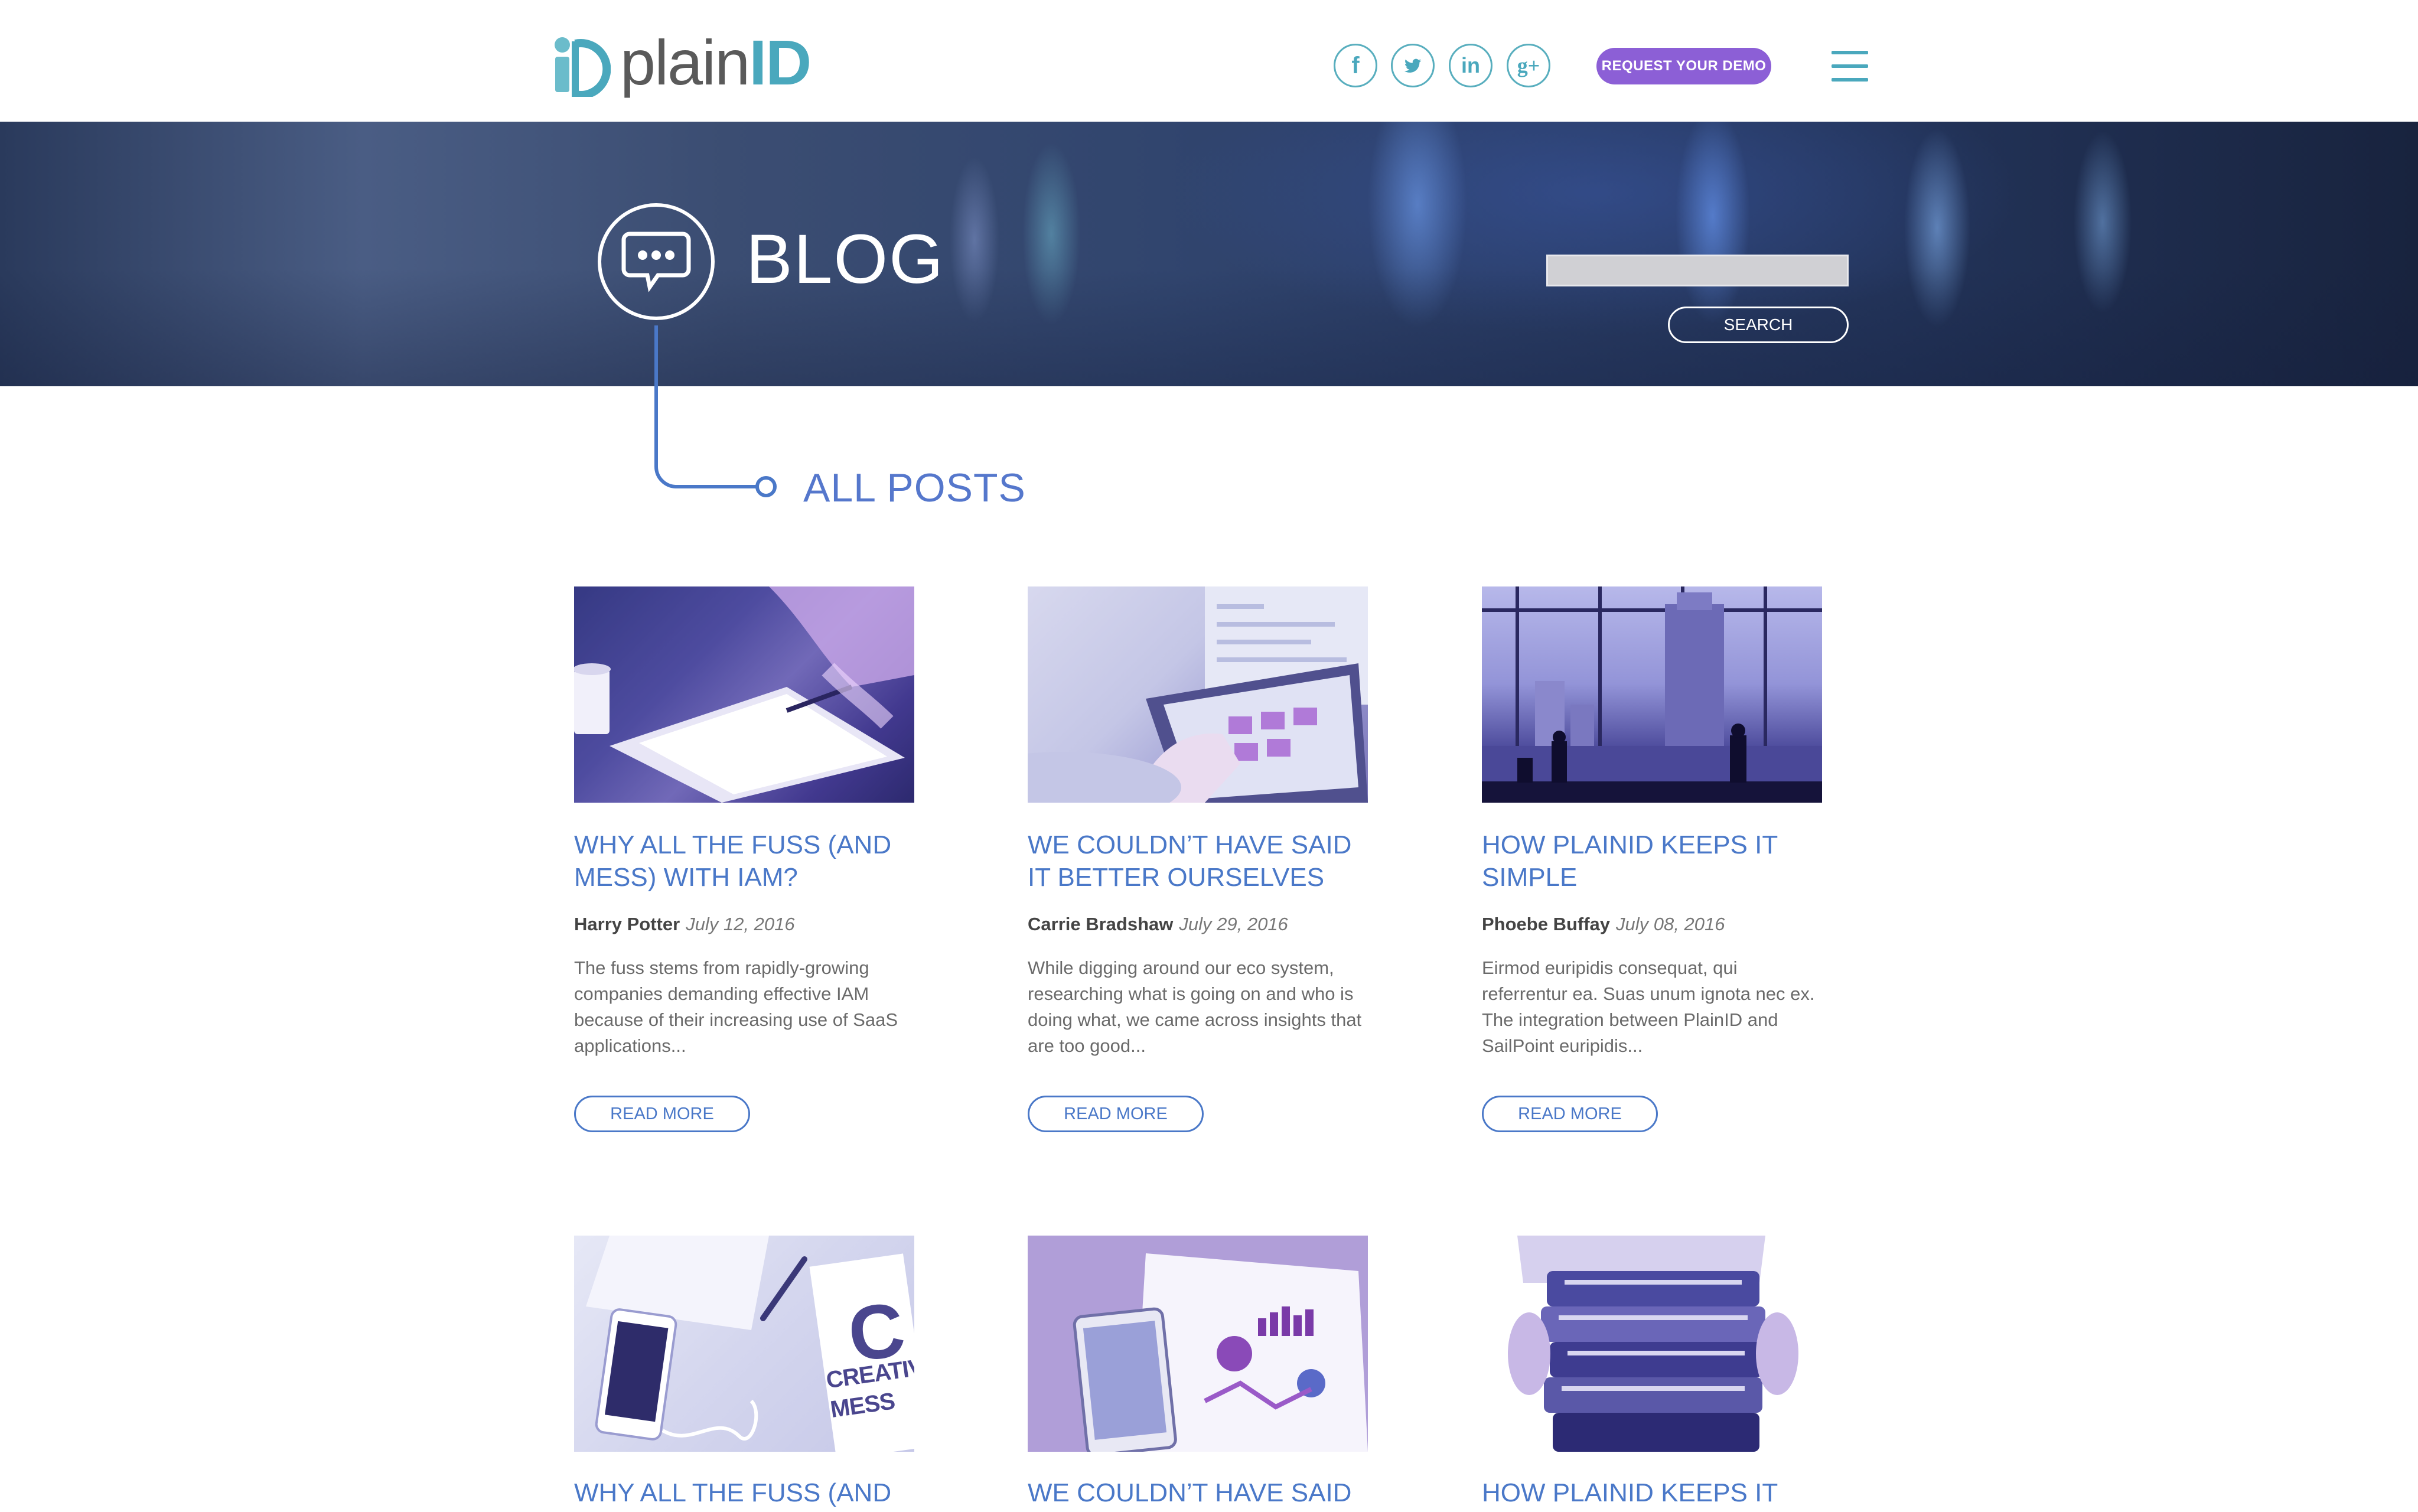  Describe the element at coordinates (685, 62) in the screenshot. I see `logo-word: plain` at that location.